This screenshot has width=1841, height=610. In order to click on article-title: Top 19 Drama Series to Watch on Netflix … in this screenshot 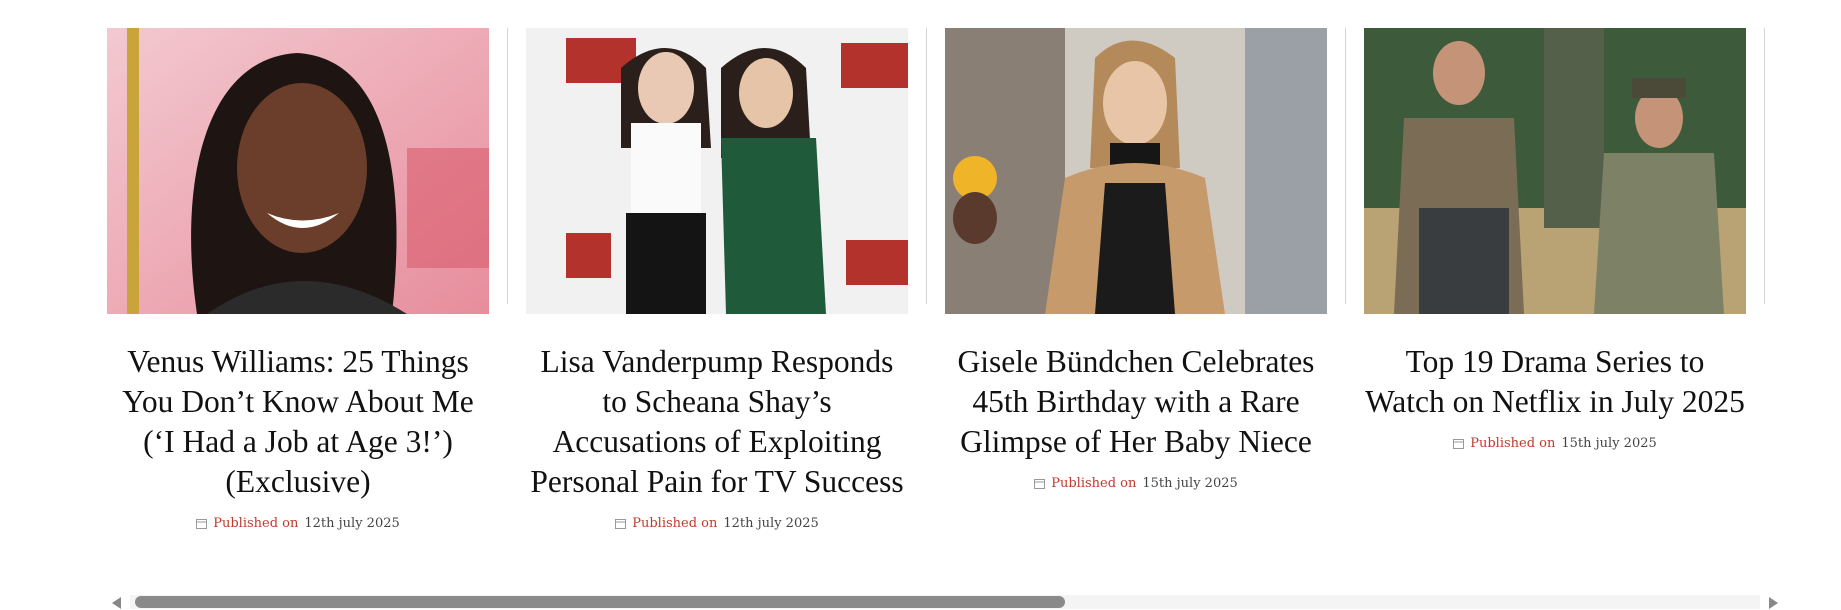, I will do `click(1555, 382)`.